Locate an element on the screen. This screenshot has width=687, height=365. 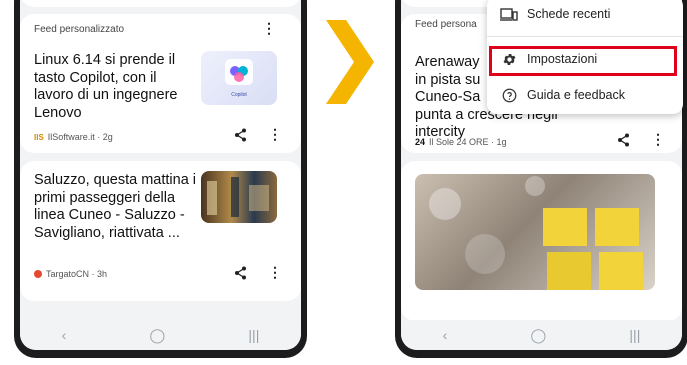
menu-item-recent-tabs: Schede recenti is located at coordinates (585, 14).